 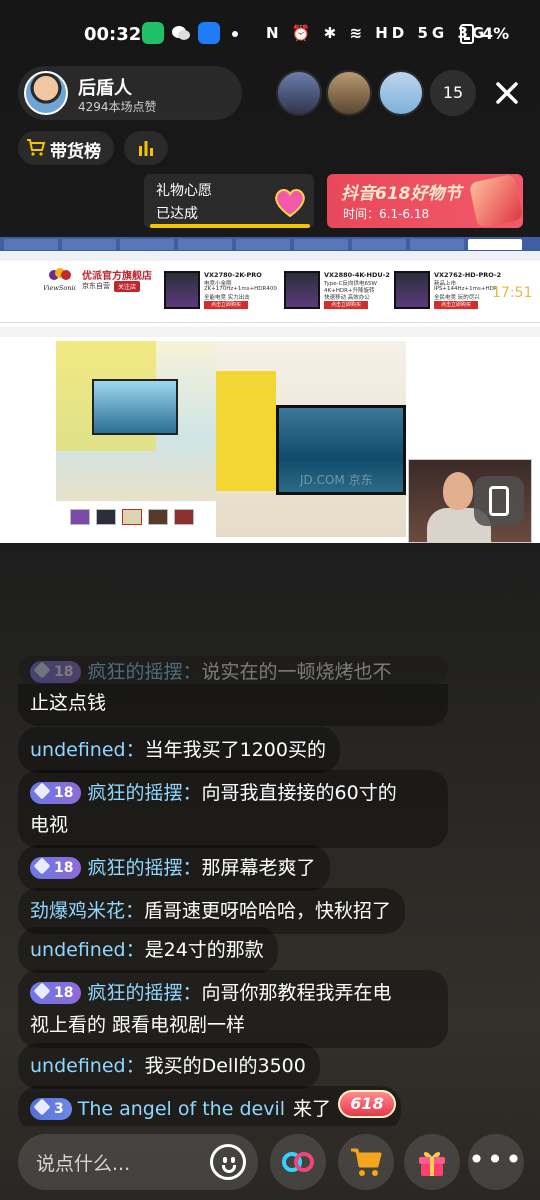 I want to click on shop-follow-button: 关注店, so click(x=127, y=286).